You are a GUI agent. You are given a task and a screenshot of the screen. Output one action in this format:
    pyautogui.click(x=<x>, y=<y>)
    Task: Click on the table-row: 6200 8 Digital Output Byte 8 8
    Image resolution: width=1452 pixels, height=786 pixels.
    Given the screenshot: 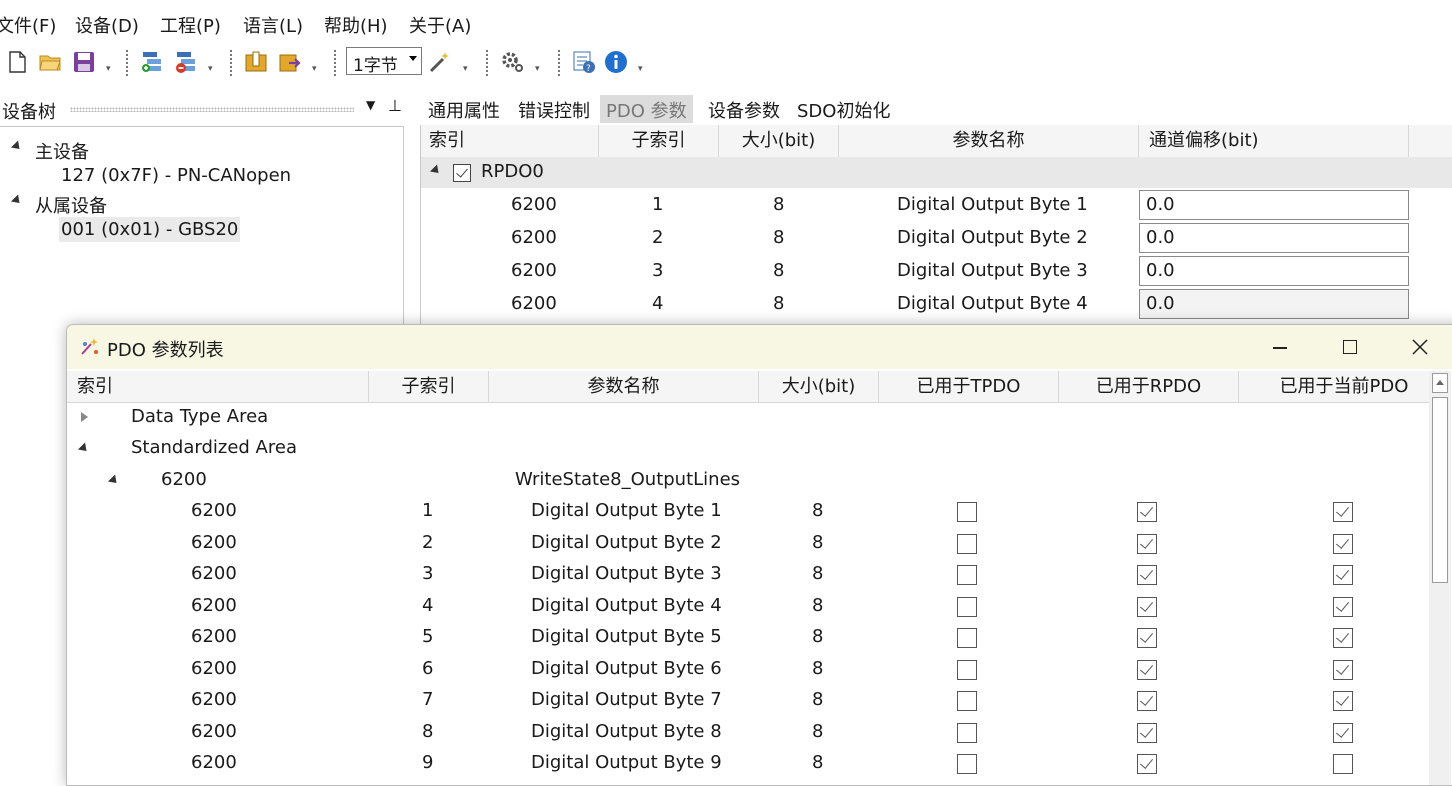 What is the action you would take?
    pyautogui.click(x=748, y=732)
    